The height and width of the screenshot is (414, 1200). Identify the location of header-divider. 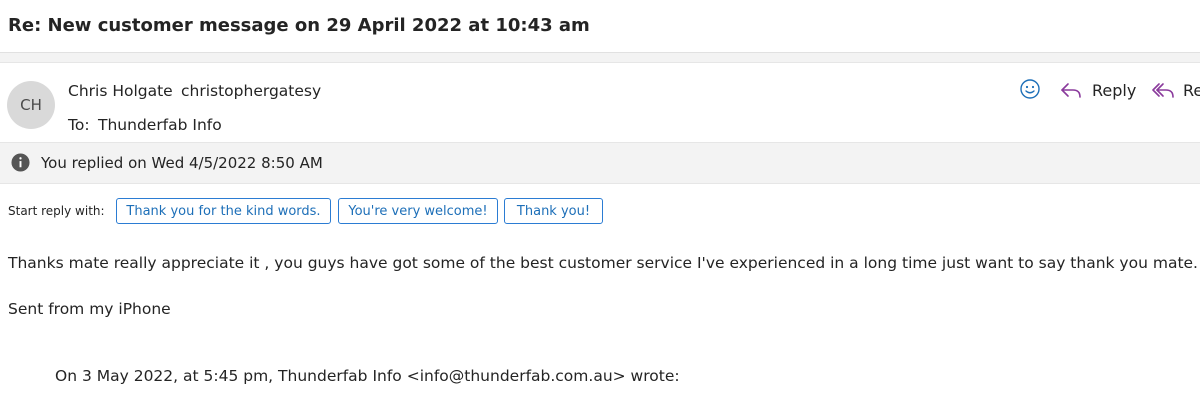
(600, 58).